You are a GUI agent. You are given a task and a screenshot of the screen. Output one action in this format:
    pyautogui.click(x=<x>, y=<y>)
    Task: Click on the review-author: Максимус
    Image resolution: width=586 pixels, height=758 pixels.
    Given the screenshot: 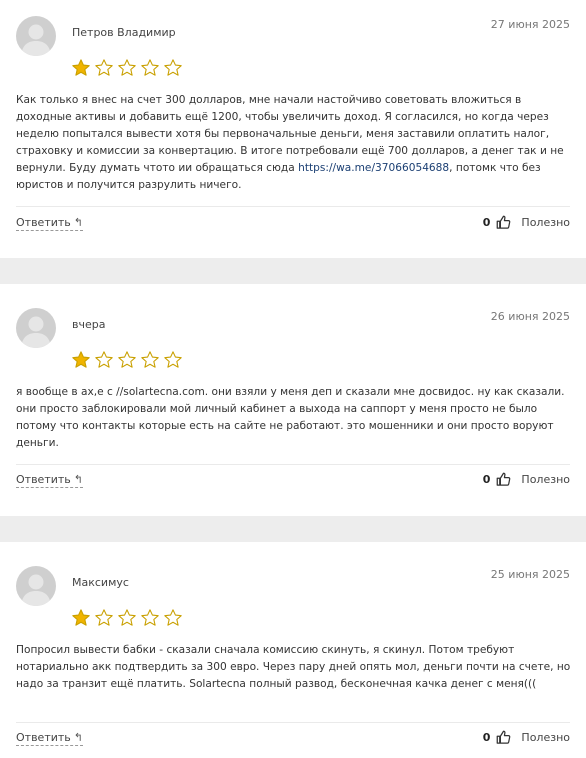 What is the action you would take?
    pyautogui.click(x=100, y=582)
    